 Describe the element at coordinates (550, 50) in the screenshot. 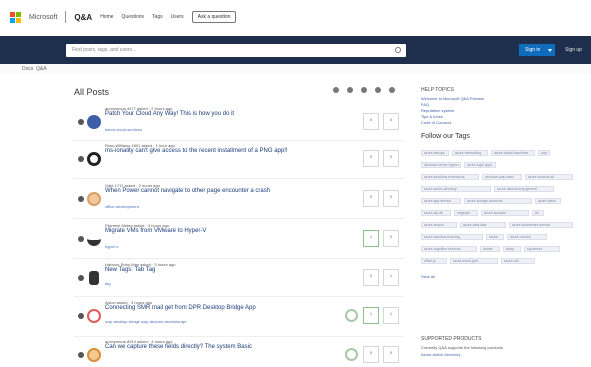

I see `chevron-down-icon` at that location.